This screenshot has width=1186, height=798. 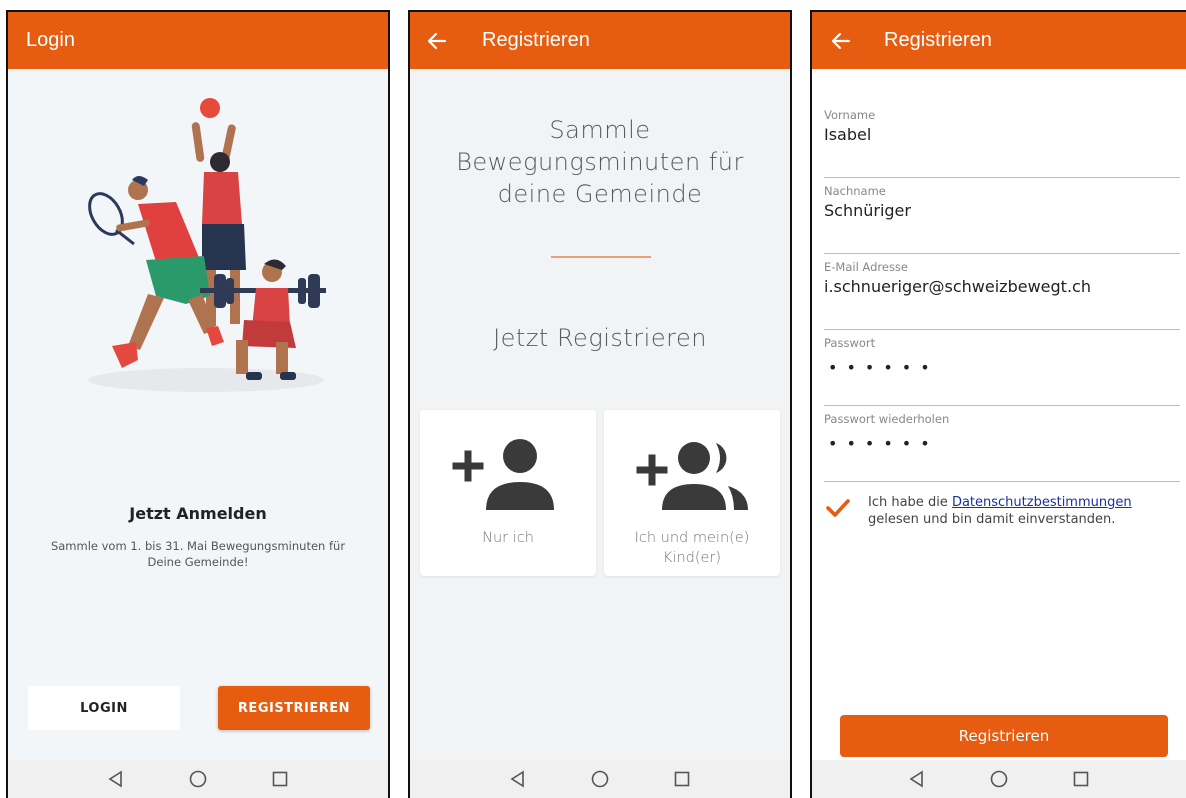 I want to click on divider, so click(x=601, y=257).